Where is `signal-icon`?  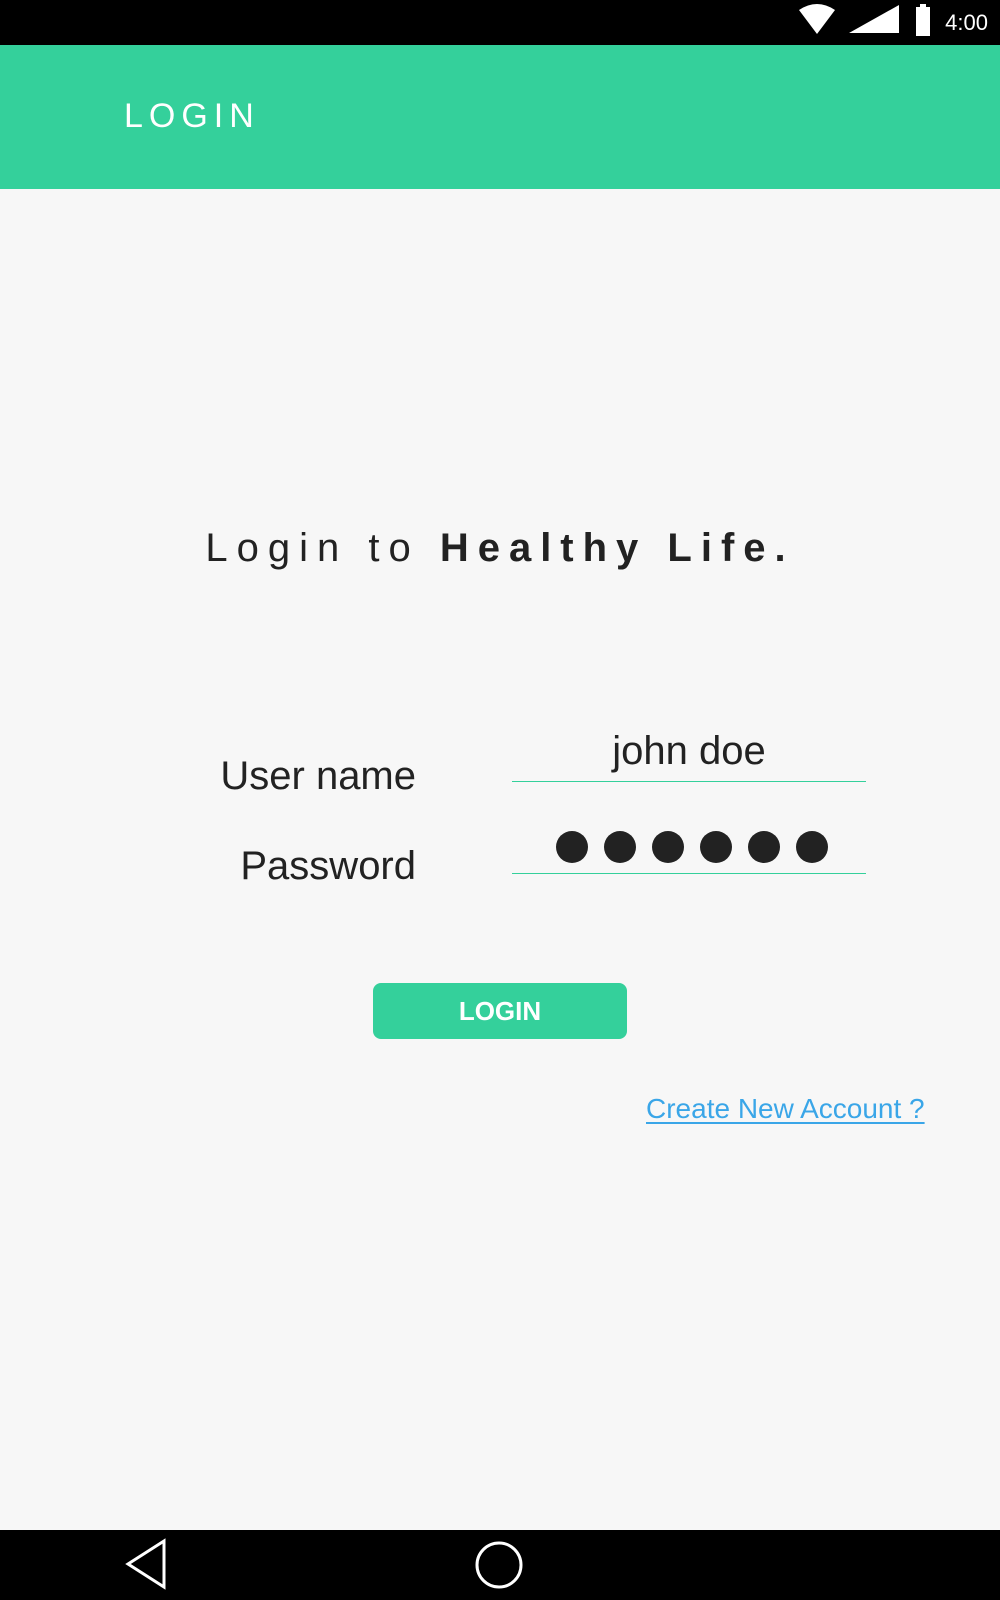
signal-icon is located at coordinates (875, 22).